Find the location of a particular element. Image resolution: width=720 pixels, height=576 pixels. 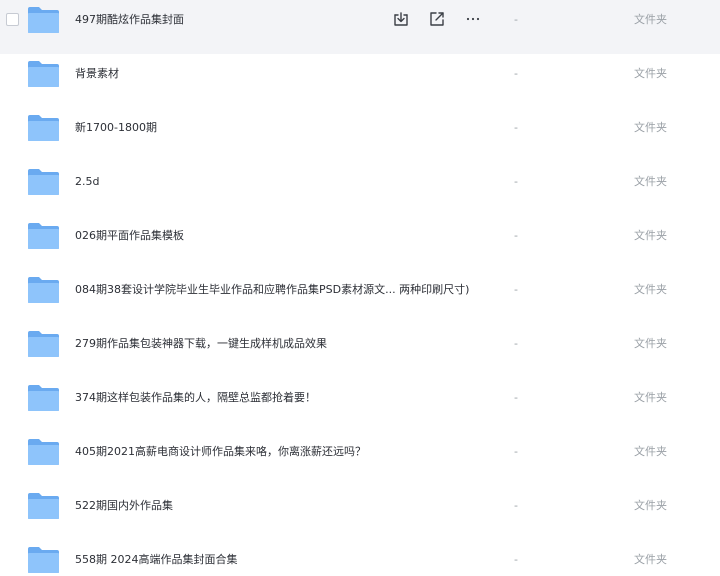

file-name: 026期平面作品集模板 is located at coordinates (129, 236).